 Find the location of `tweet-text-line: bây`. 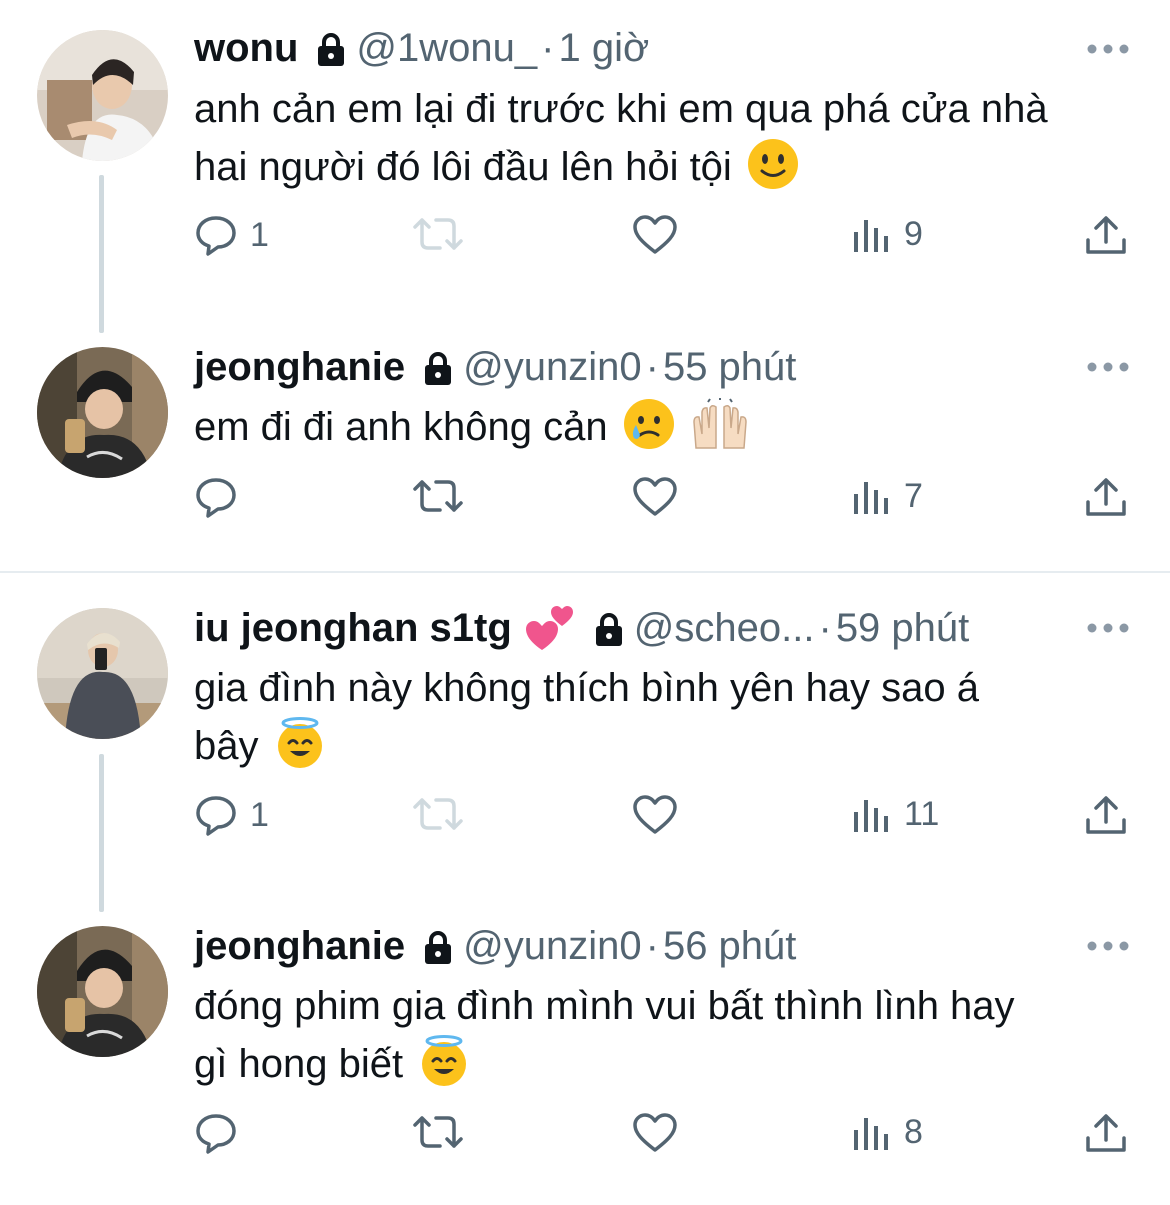

tweet-text-line: bây is located at coordinates (226, 746).